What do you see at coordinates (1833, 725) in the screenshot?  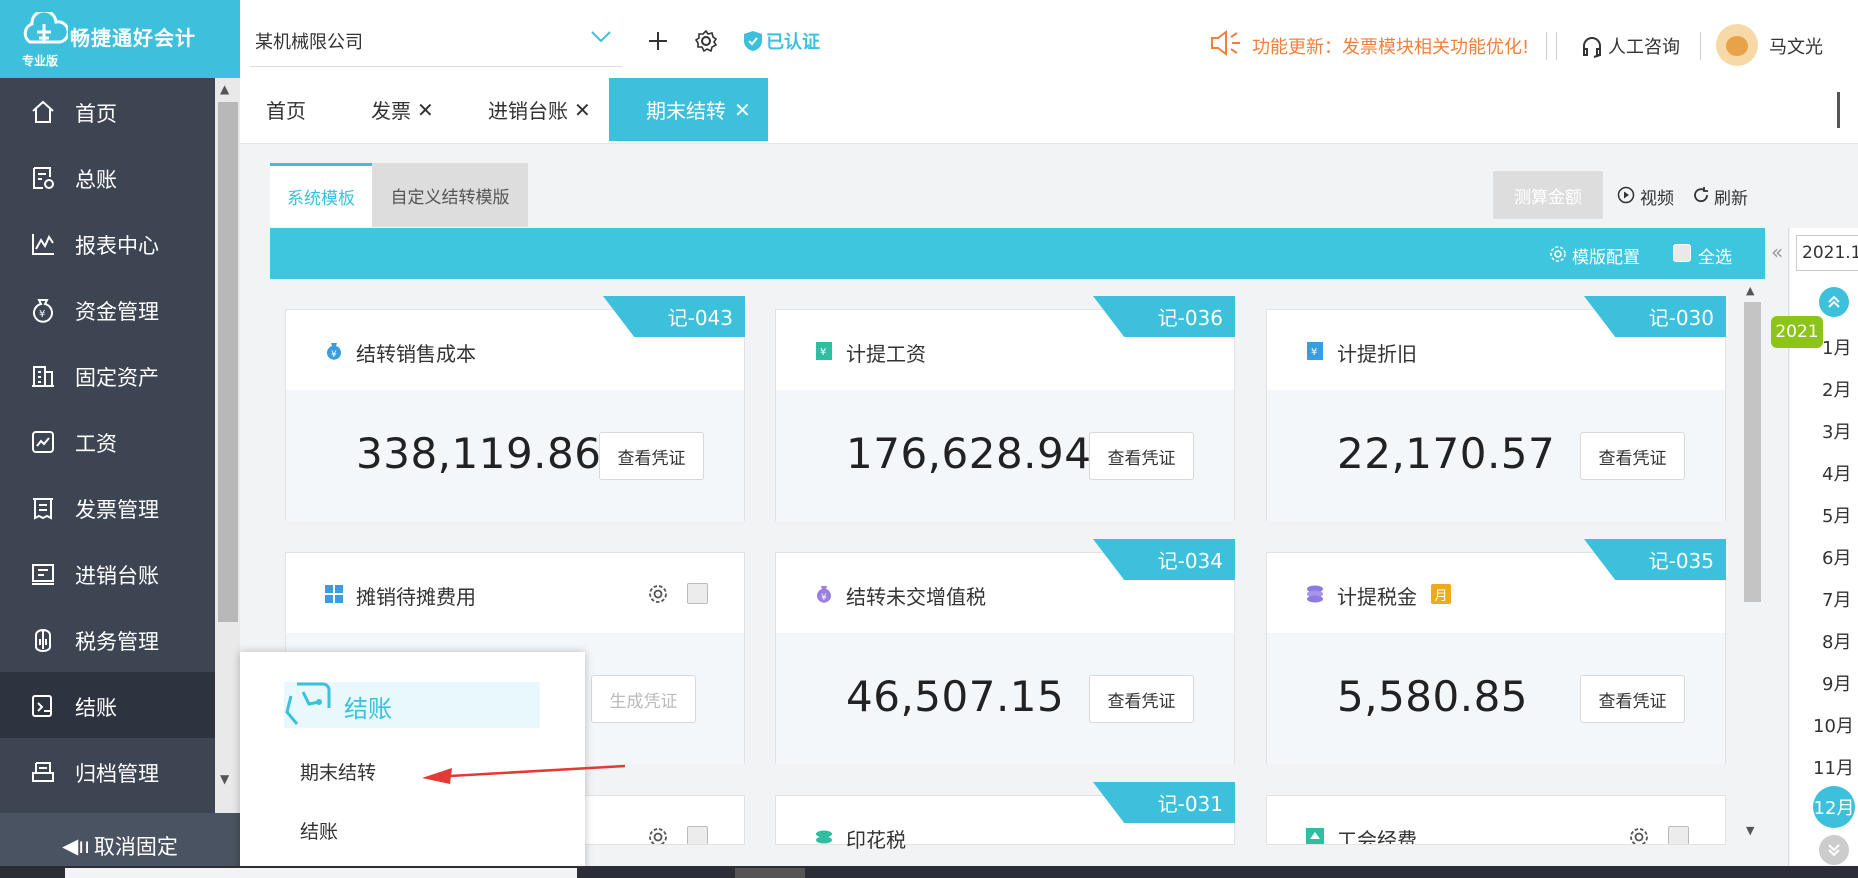 I see `month-item: 10月` at bounding box center [1833, 725].